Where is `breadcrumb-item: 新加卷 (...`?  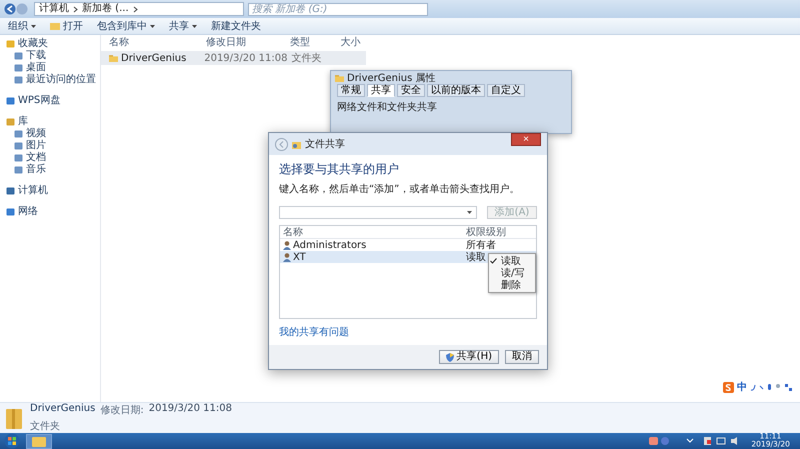
breadcrumb-item: 新加卷 (... is located at coordinates (105, 9).